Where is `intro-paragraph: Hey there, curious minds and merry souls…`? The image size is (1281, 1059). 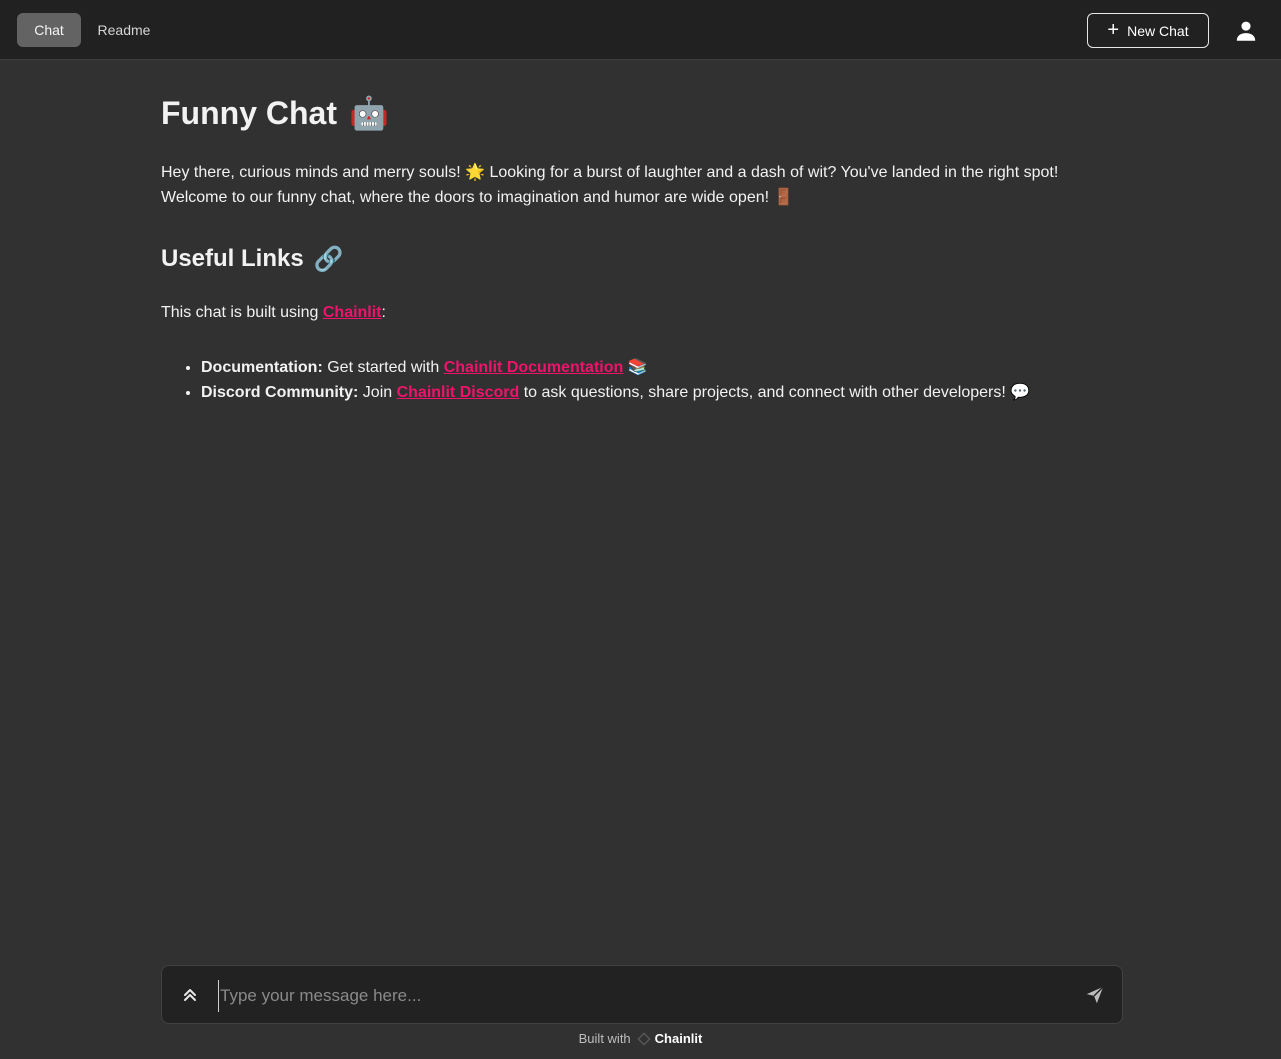
intro-paragraph: Hey there, curious minds and merry souls… is located at coordinates (610, 185).